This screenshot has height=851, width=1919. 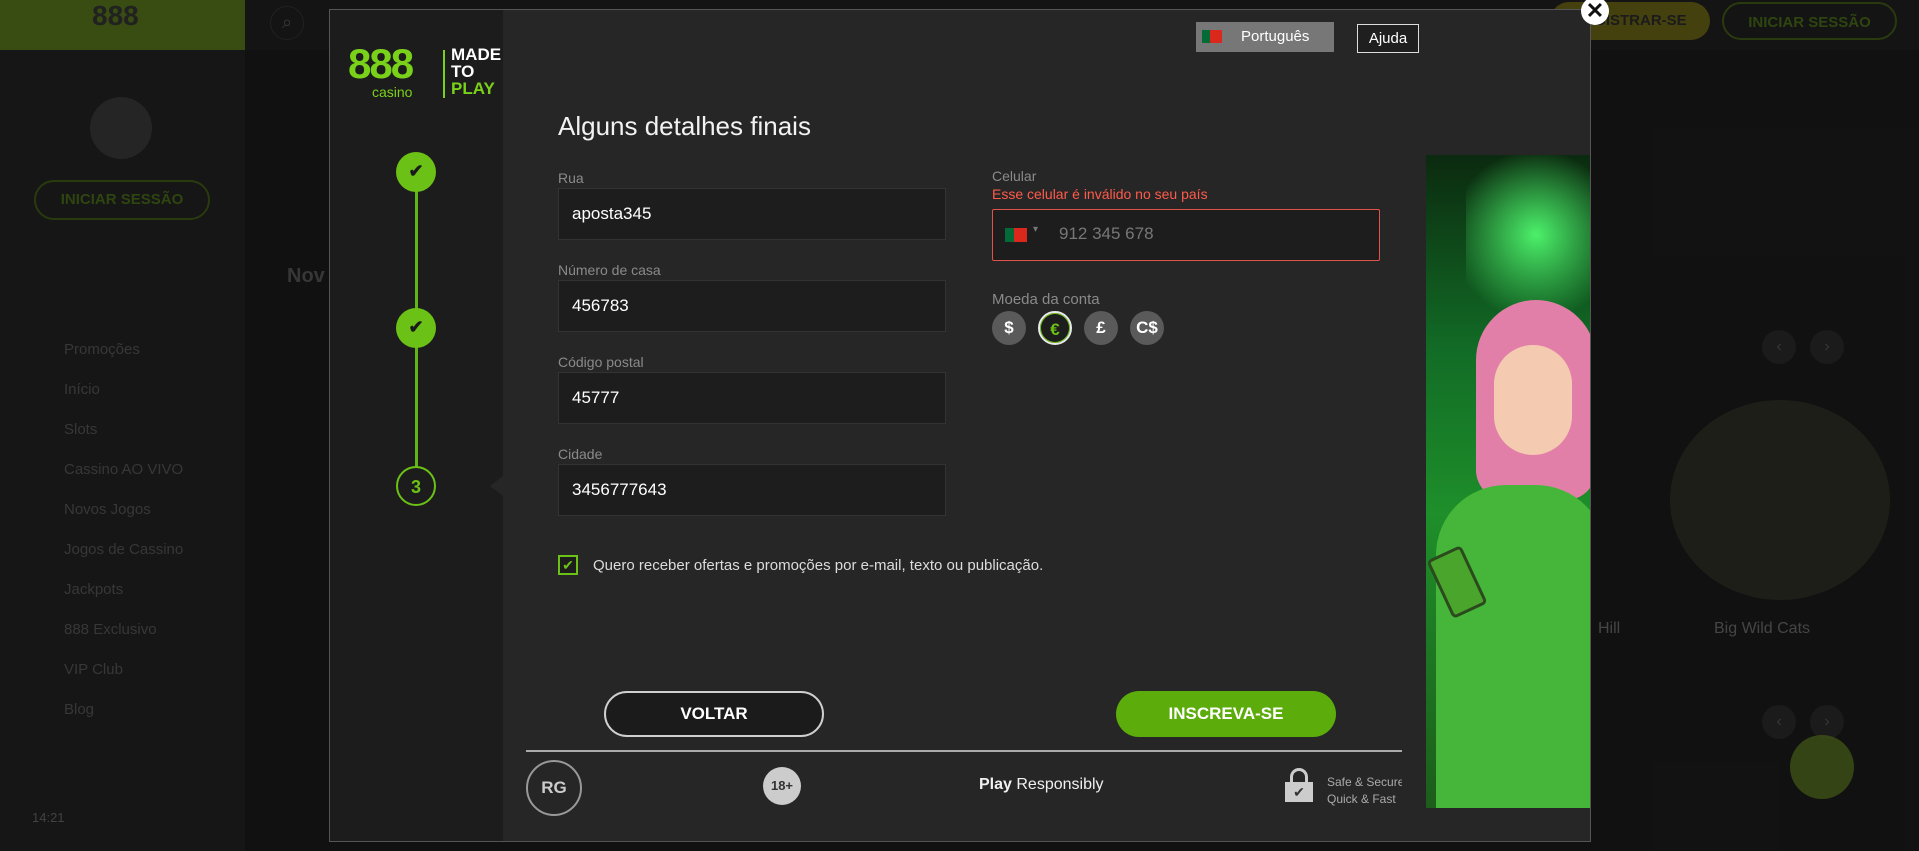 What do you see at coordinates (609, 270) in the screenshot?
I see `house-number-label: Número de casa` at bounding box center [609, 270].